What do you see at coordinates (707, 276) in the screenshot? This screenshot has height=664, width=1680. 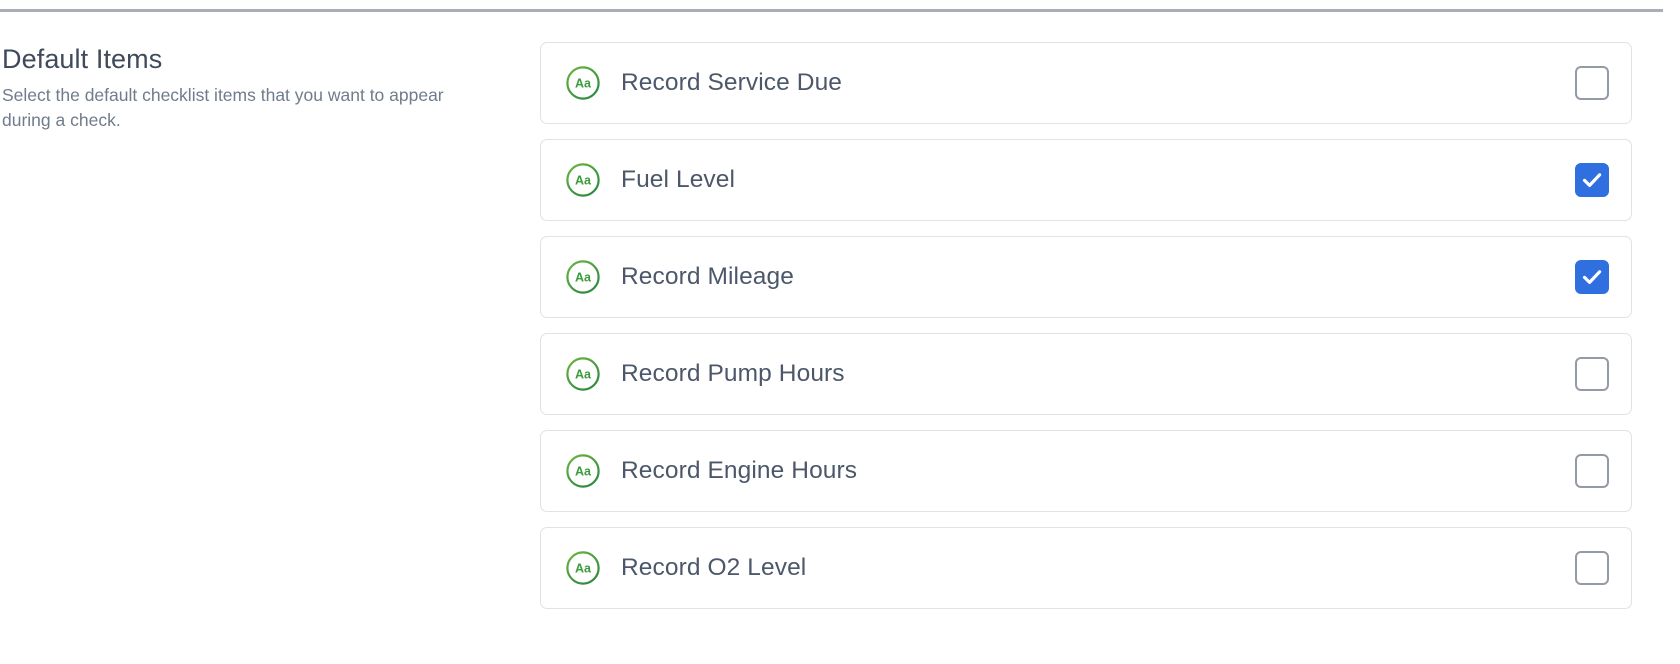 I see `checklist-item-label: Record Mileage` at bounding box center [707, 276].